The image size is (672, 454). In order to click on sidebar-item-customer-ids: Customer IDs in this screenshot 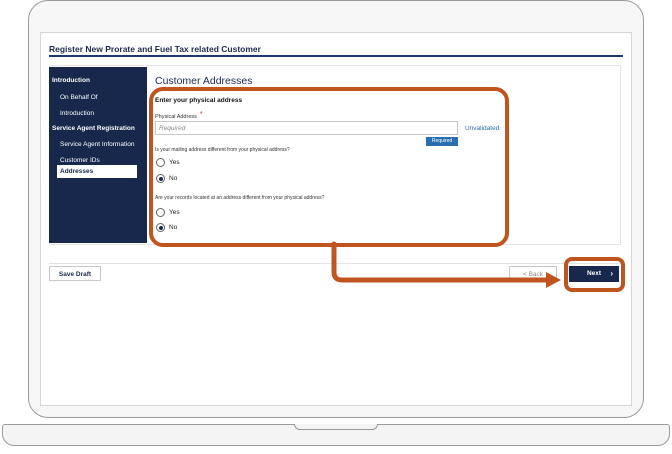, I will do `click(102, 160)`.